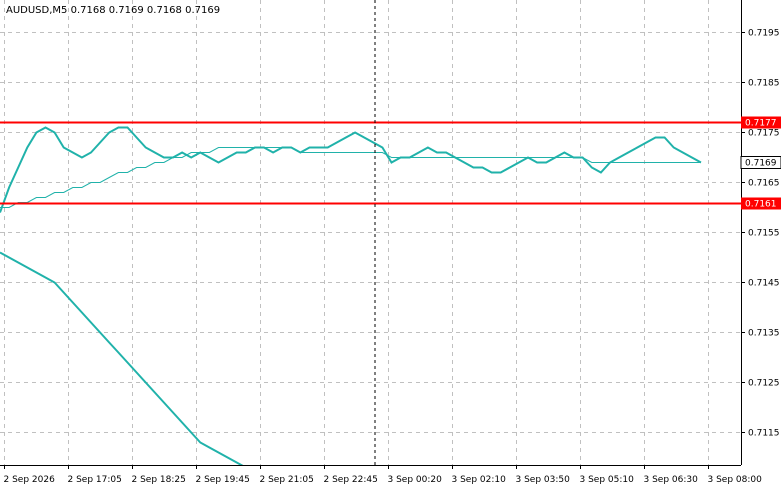 The image size is (781, 489). What do you see at coordinates (95, 480) in the screenshot?
I see `x-tick-label: 2 Sep 17:05` at bounding box center [95, 480].